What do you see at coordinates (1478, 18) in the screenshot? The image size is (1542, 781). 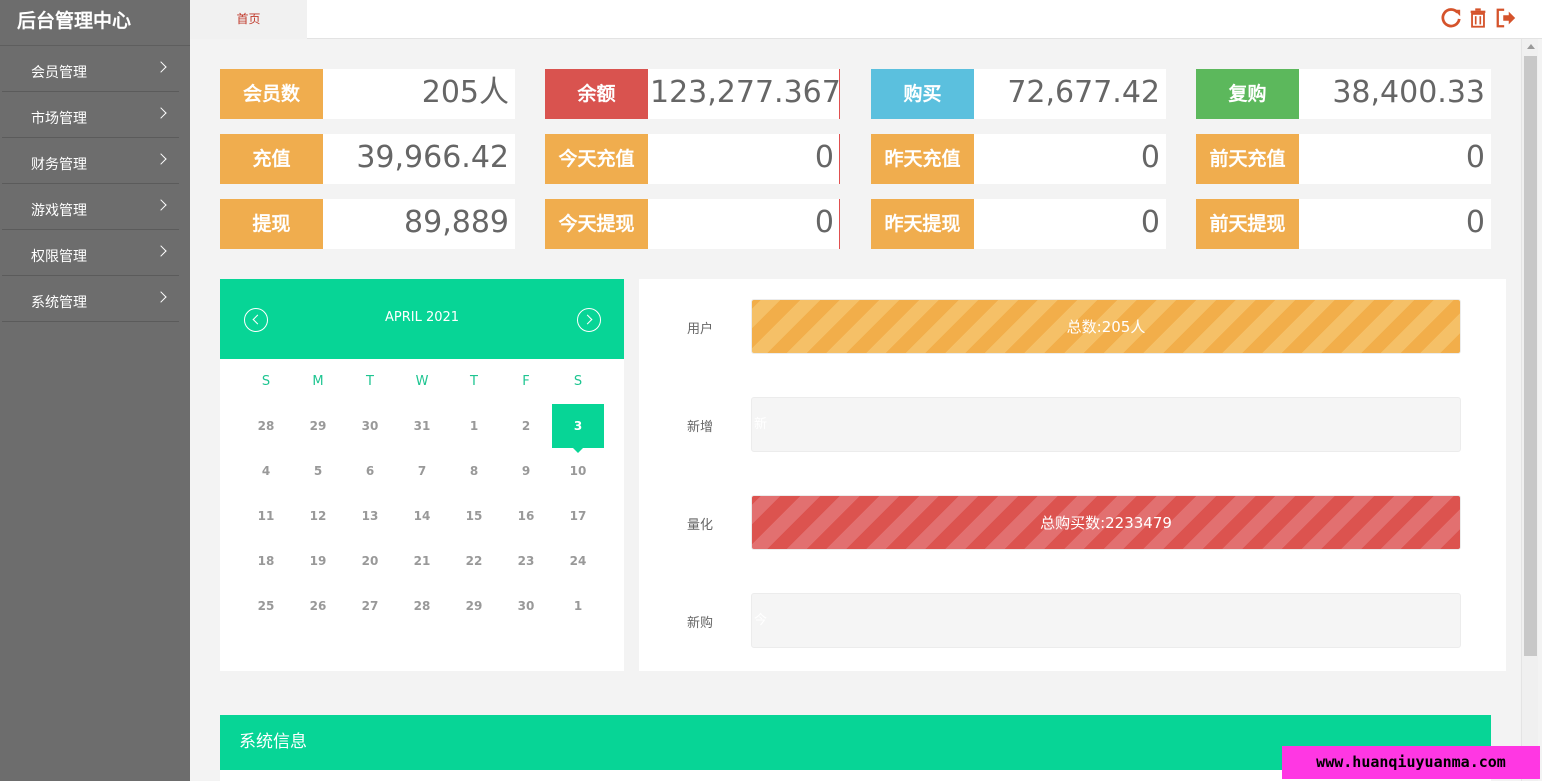 I see `trash-icon` at bounding box center [1478, 18].